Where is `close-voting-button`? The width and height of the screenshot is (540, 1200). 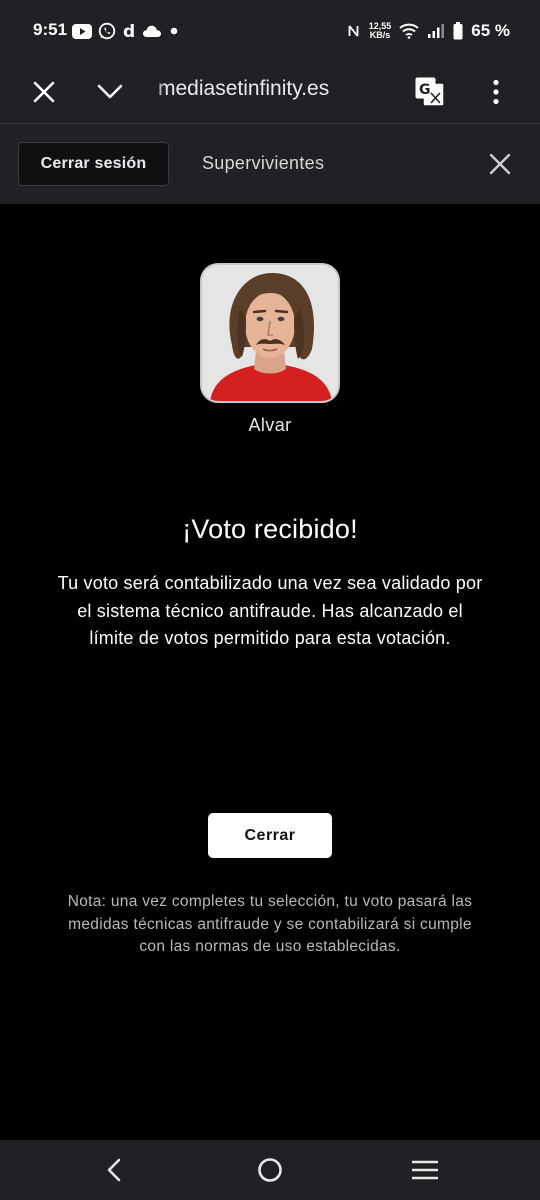 close-voting-button is located at coordinates (500, 164).